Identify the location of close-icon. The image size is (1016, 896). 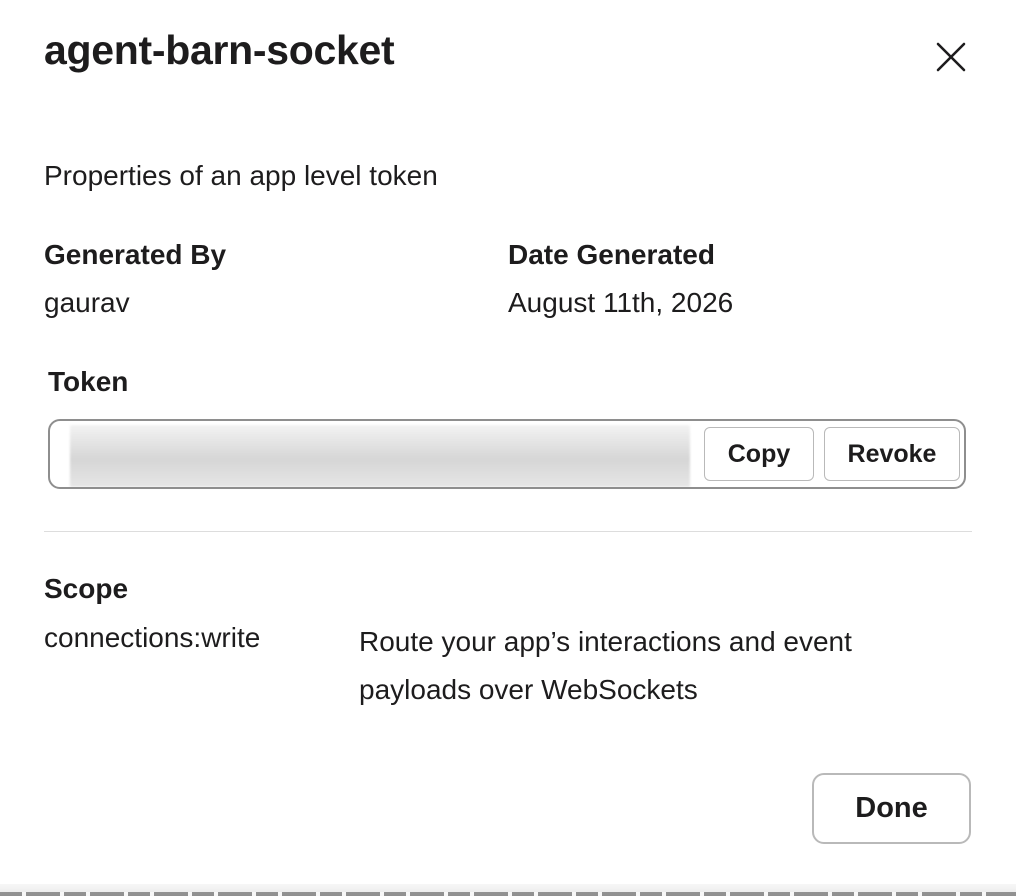
(951, 57).